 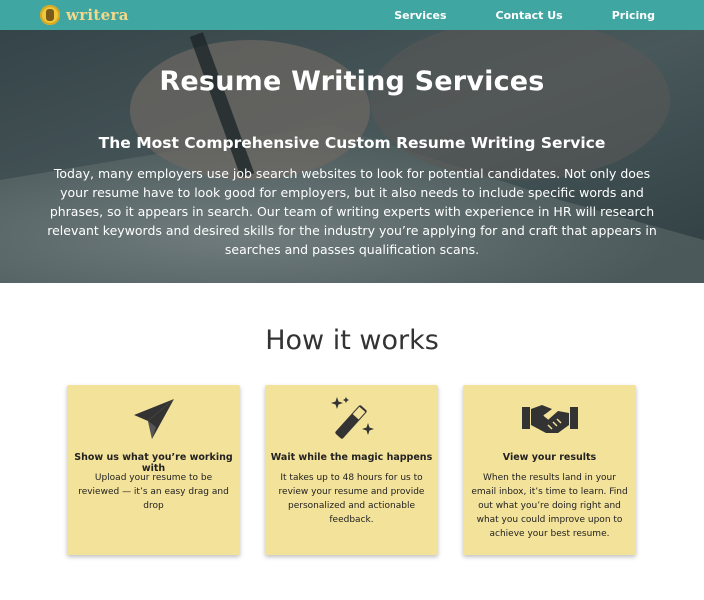 What do you see at coordinates (352, 340) in the screenshot?
I see `how-it-works-heading: How it works` at bounding box center [352, 340].